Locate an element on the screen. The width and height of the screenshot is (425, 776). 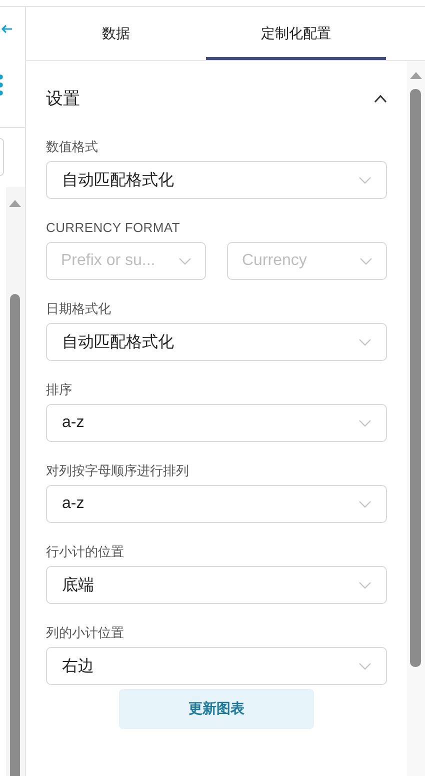
field-label: 行小计的位置 is located at coordinates (85, 551).